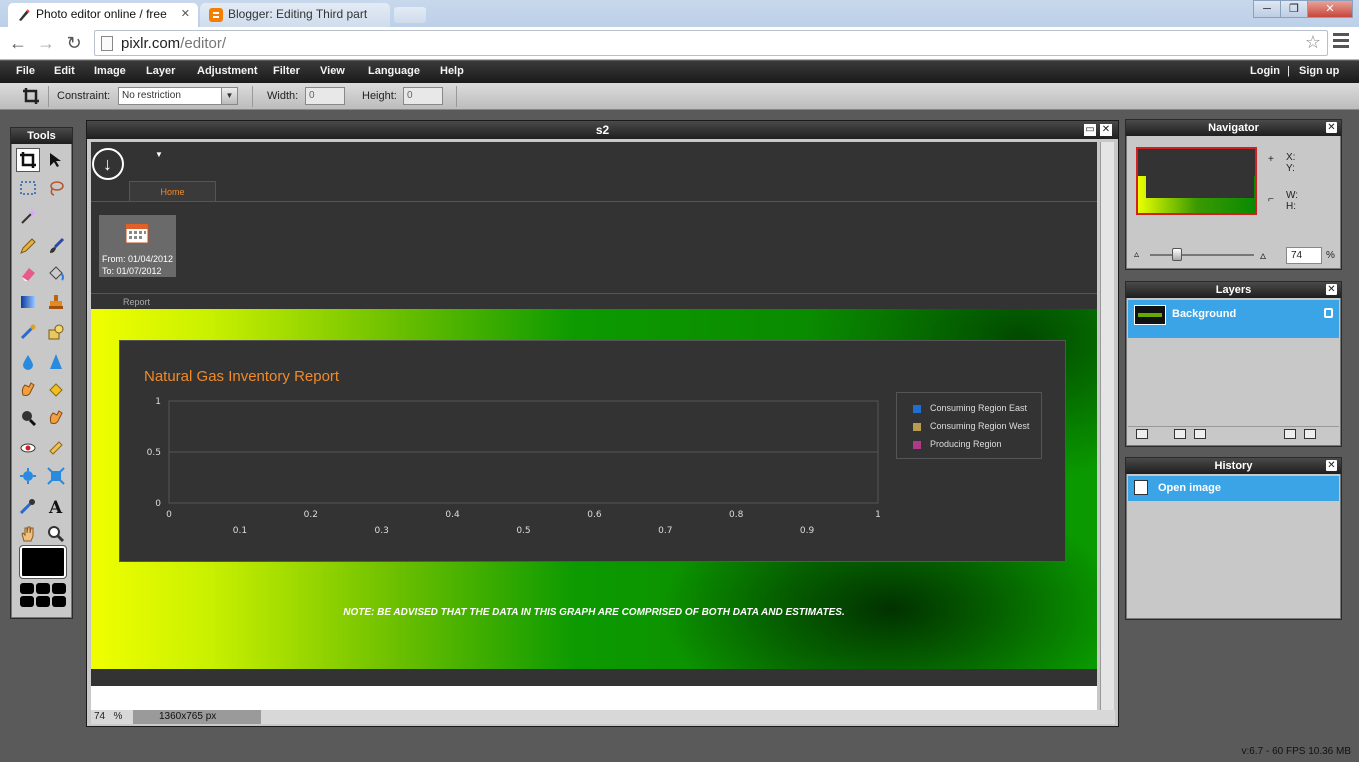 The height and width of the screenshot is (762, 1359). Describe the element at coordinates (1319, 71) in the screenshot. I see `signup-link: Sign up` at that location.